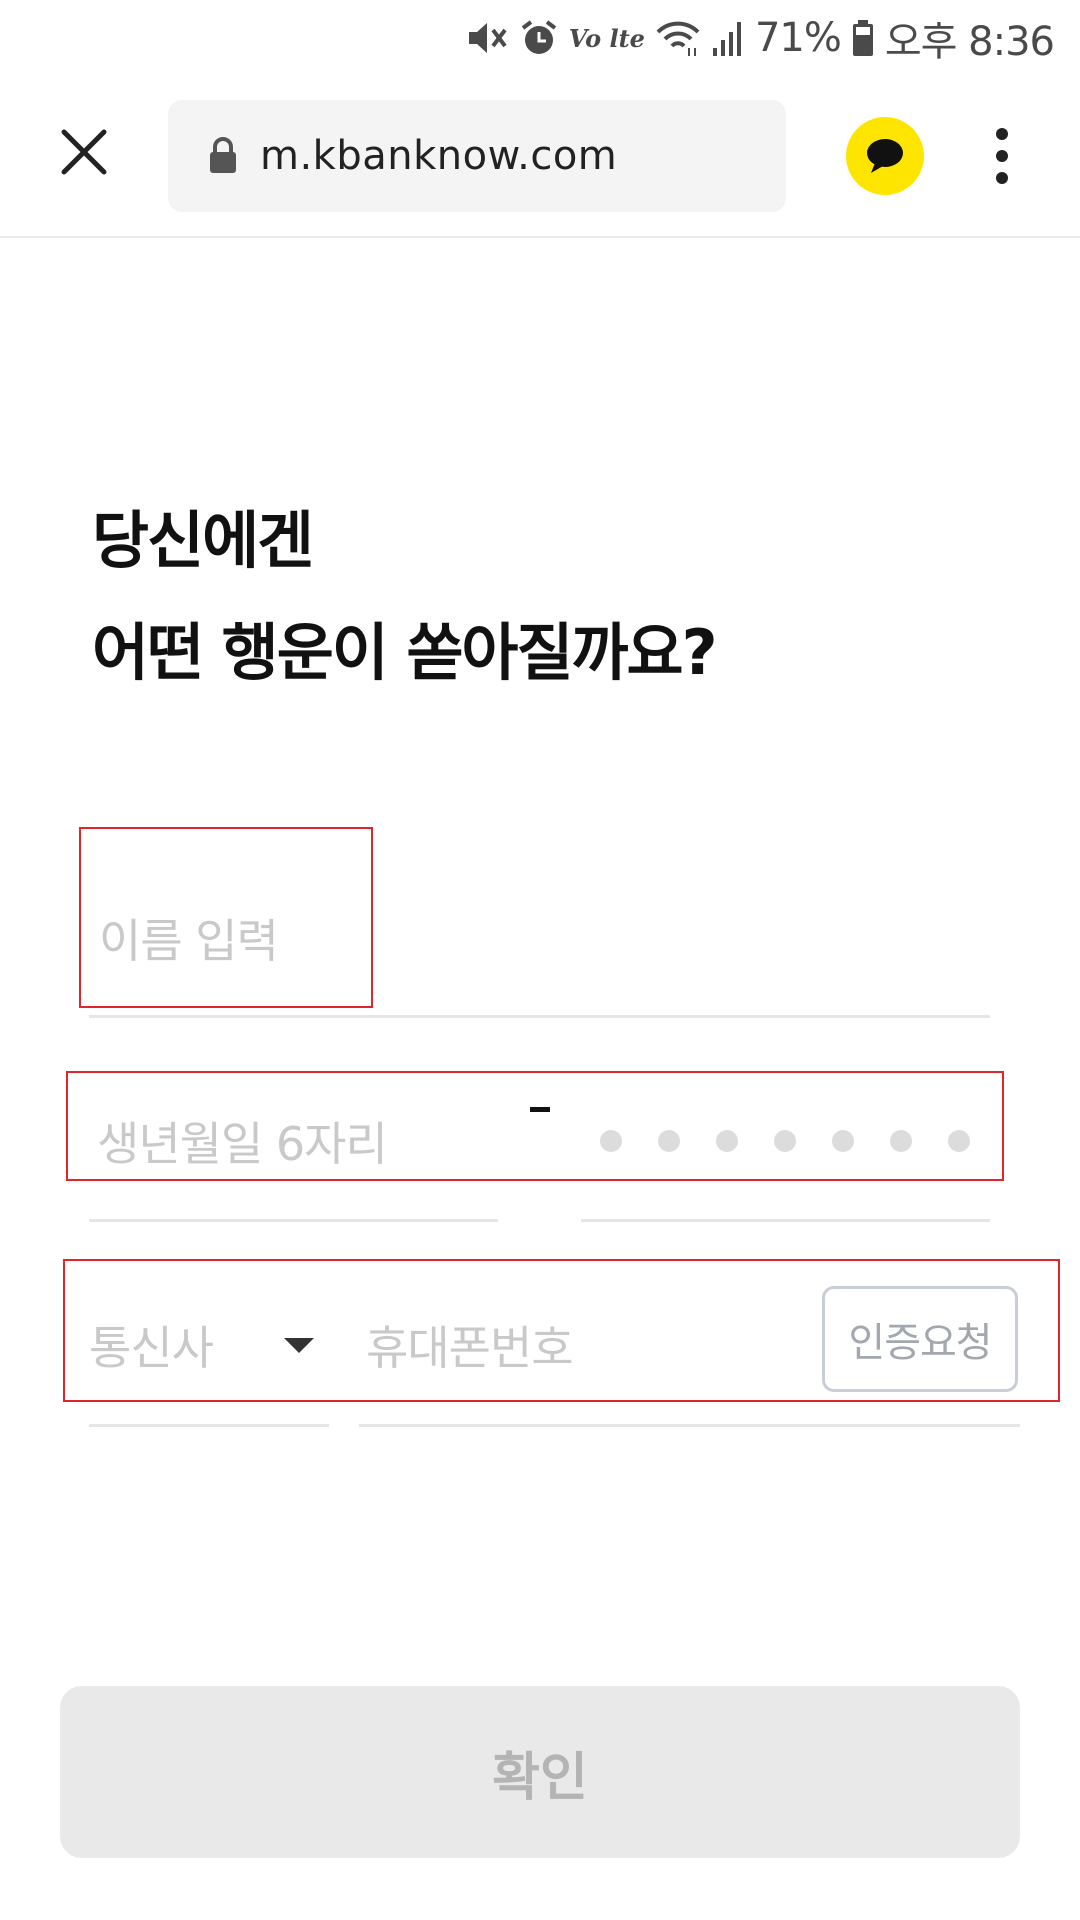 Image resolution: width=1080 pixels, height=1920 pixels. I want to click on title-line-1: 당신에겐, so click(203, 540).